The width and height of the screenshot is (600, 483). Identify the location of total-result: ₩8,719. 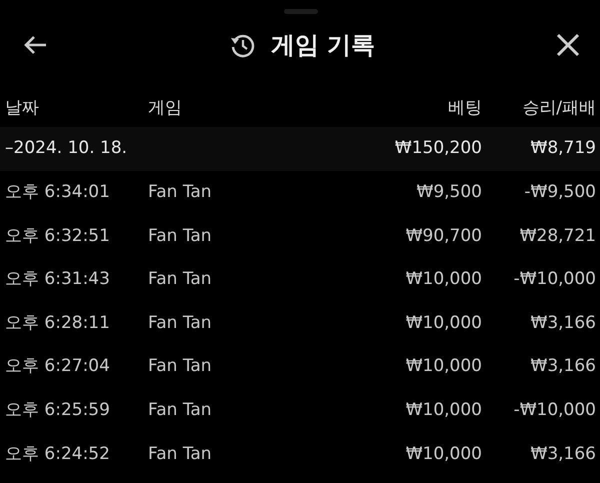
(563, 148).